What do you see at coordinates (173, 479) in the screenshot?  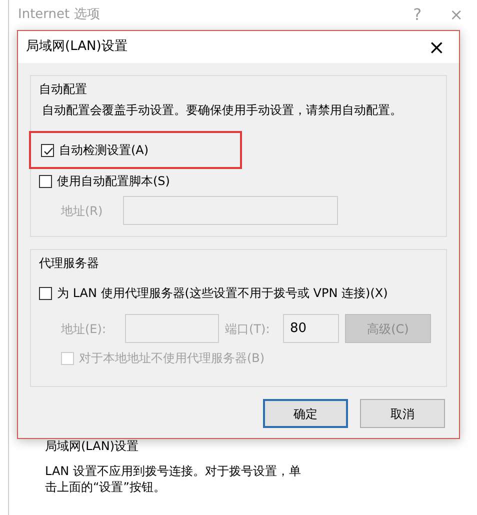 I see `description-text: LAN 设置不应用到拨号连接。对于拨号设置，单击上面的“设置”按钮。` at bounding box center [173, 479].